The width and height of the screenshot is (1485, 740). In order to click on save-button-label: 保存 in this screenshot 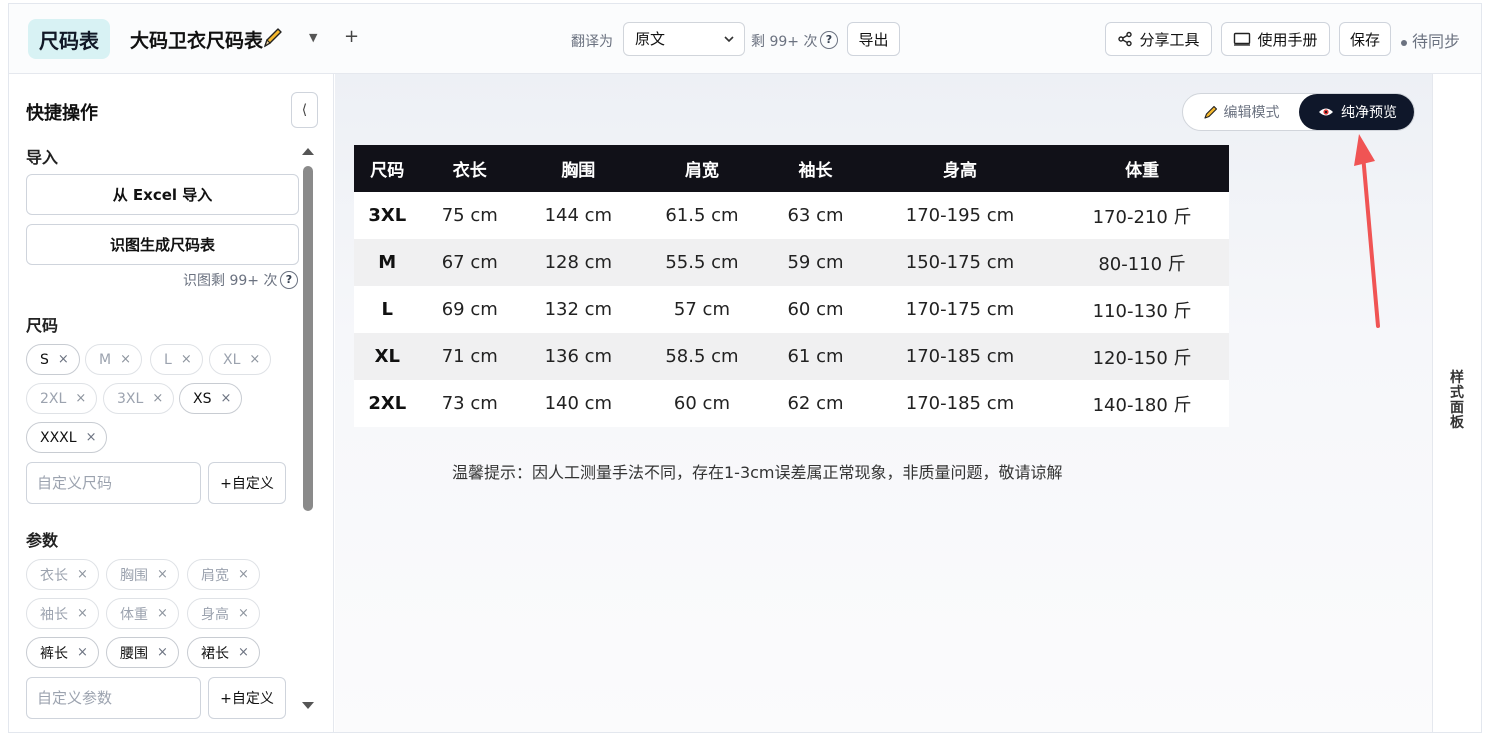, I will do `click(1364, 39)`.